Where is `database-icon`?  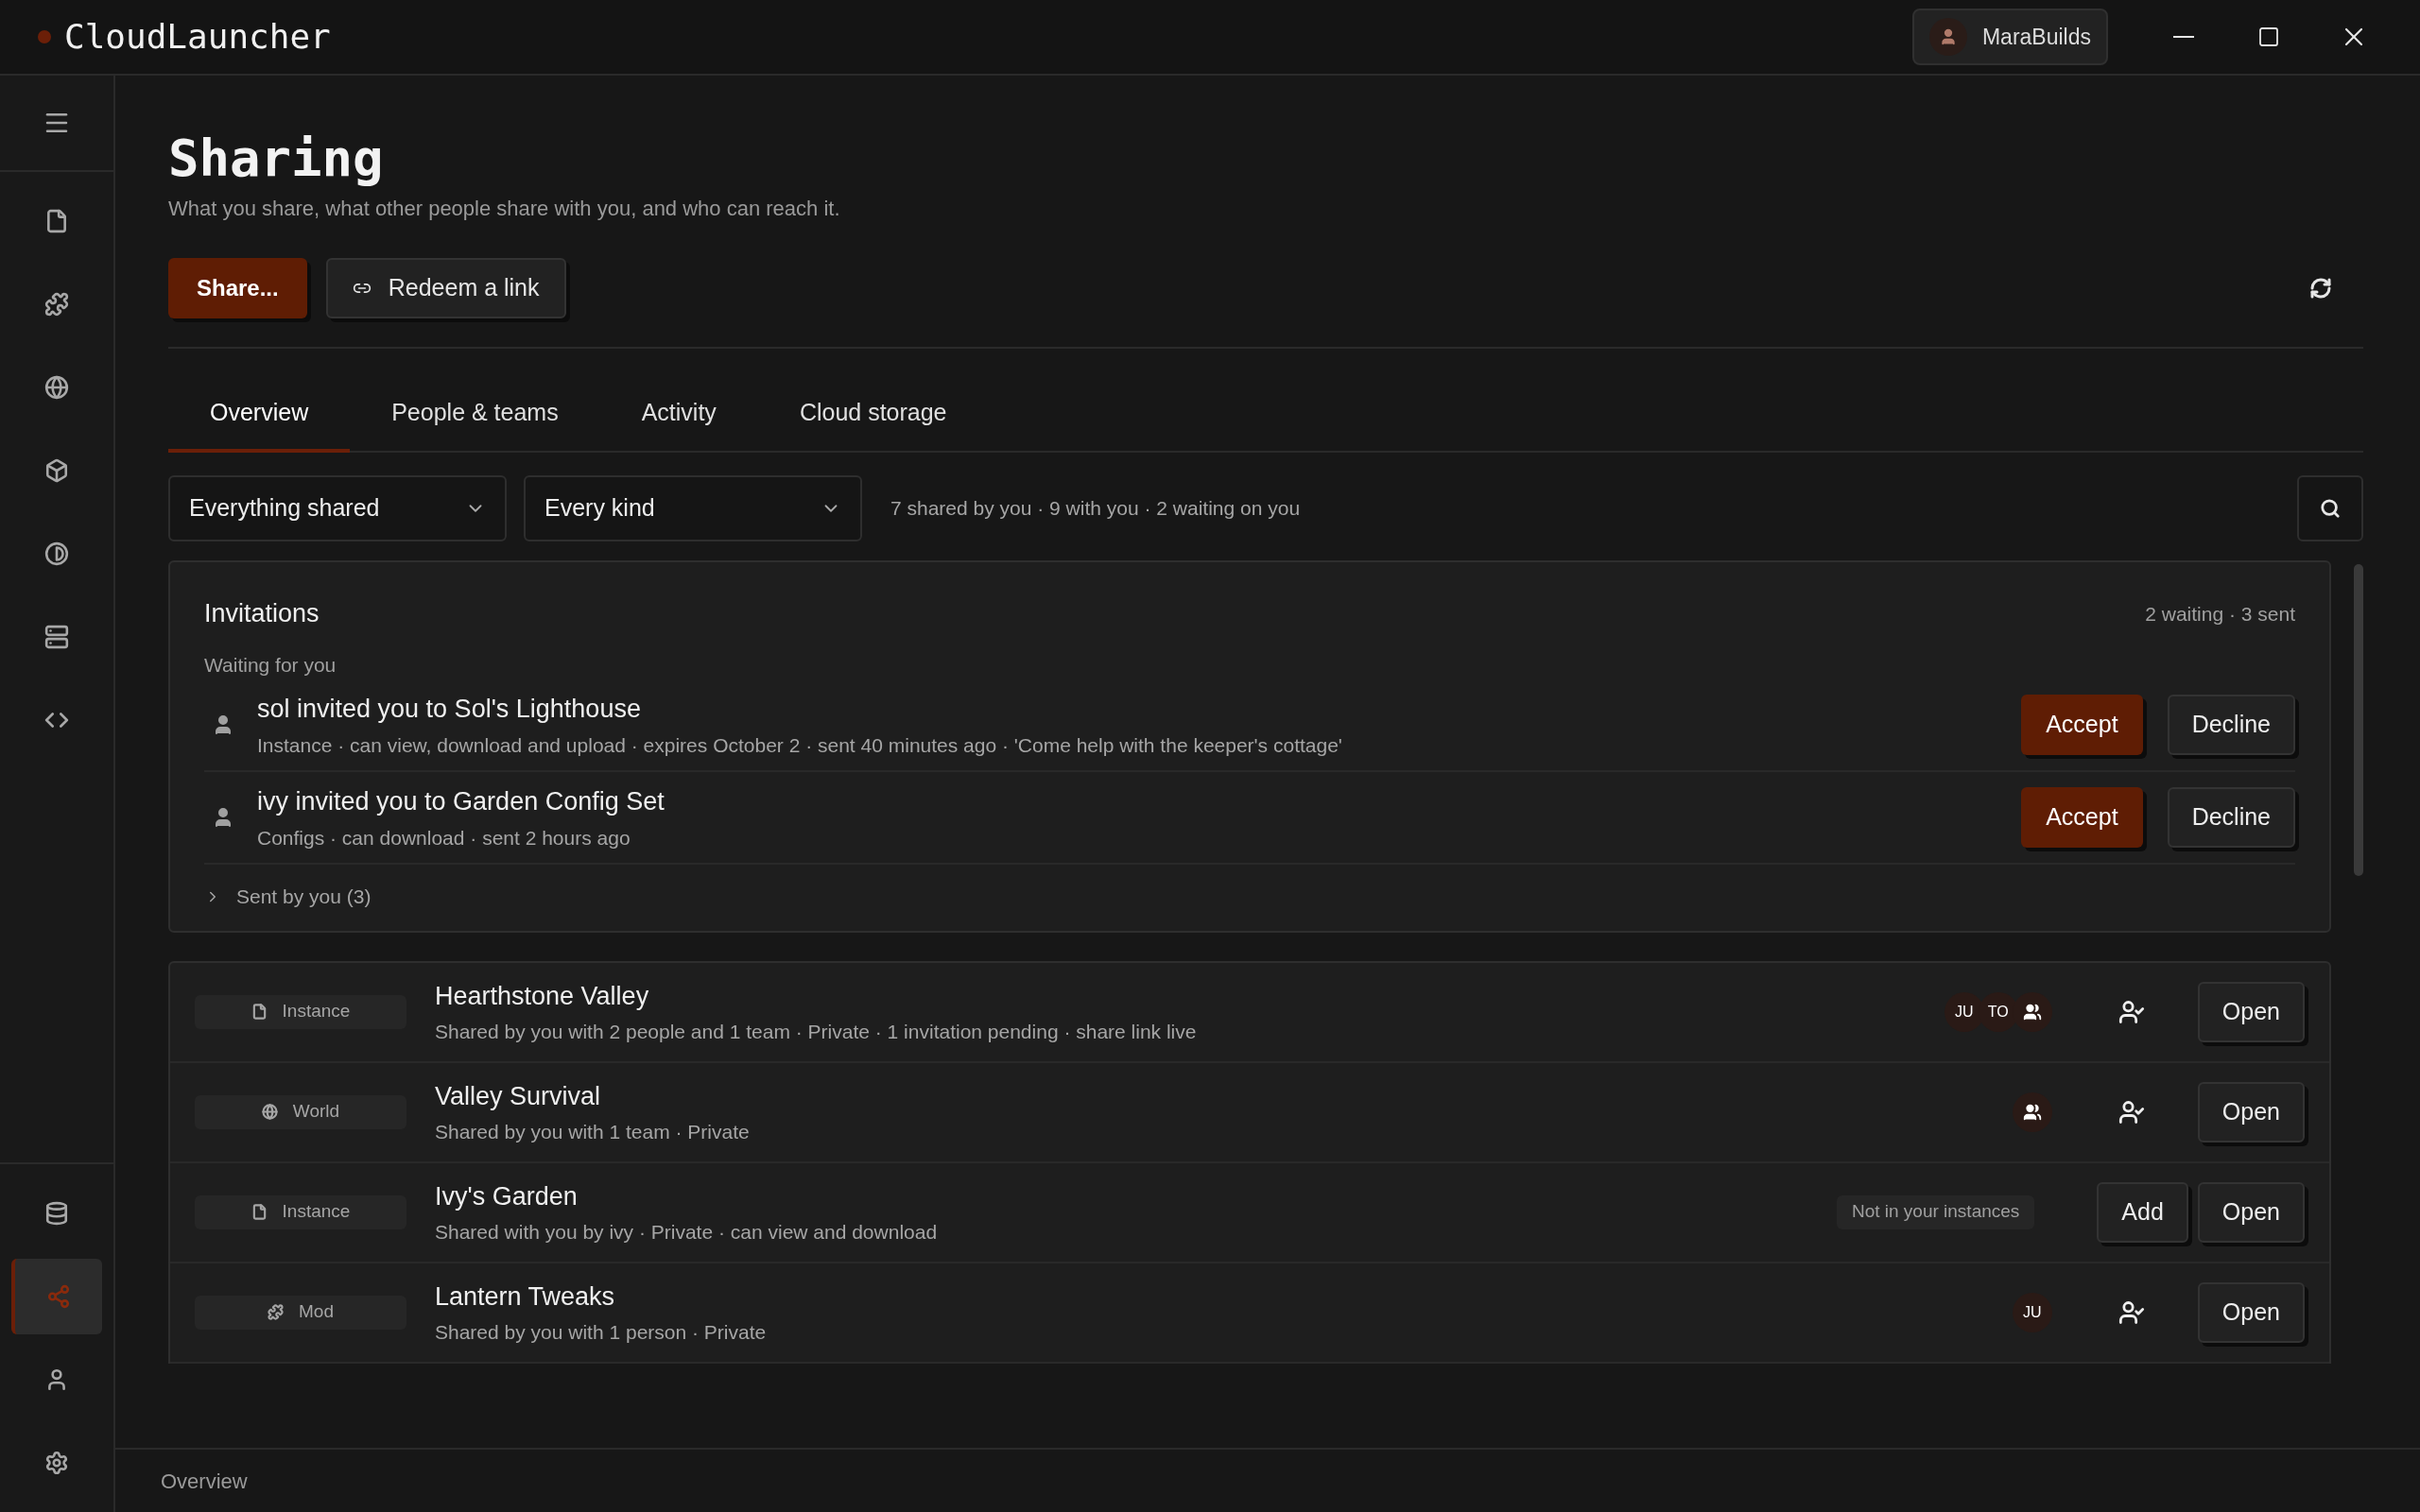
database-icon is located at coordinates (56, 1213).